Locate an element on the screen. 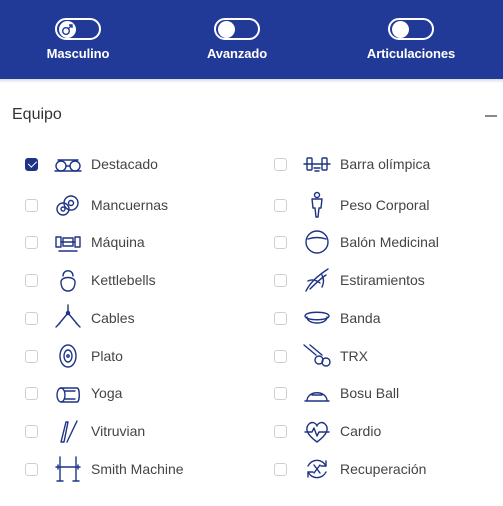  equipment-label: Peso Corporal is located at coordinates (385, 205).